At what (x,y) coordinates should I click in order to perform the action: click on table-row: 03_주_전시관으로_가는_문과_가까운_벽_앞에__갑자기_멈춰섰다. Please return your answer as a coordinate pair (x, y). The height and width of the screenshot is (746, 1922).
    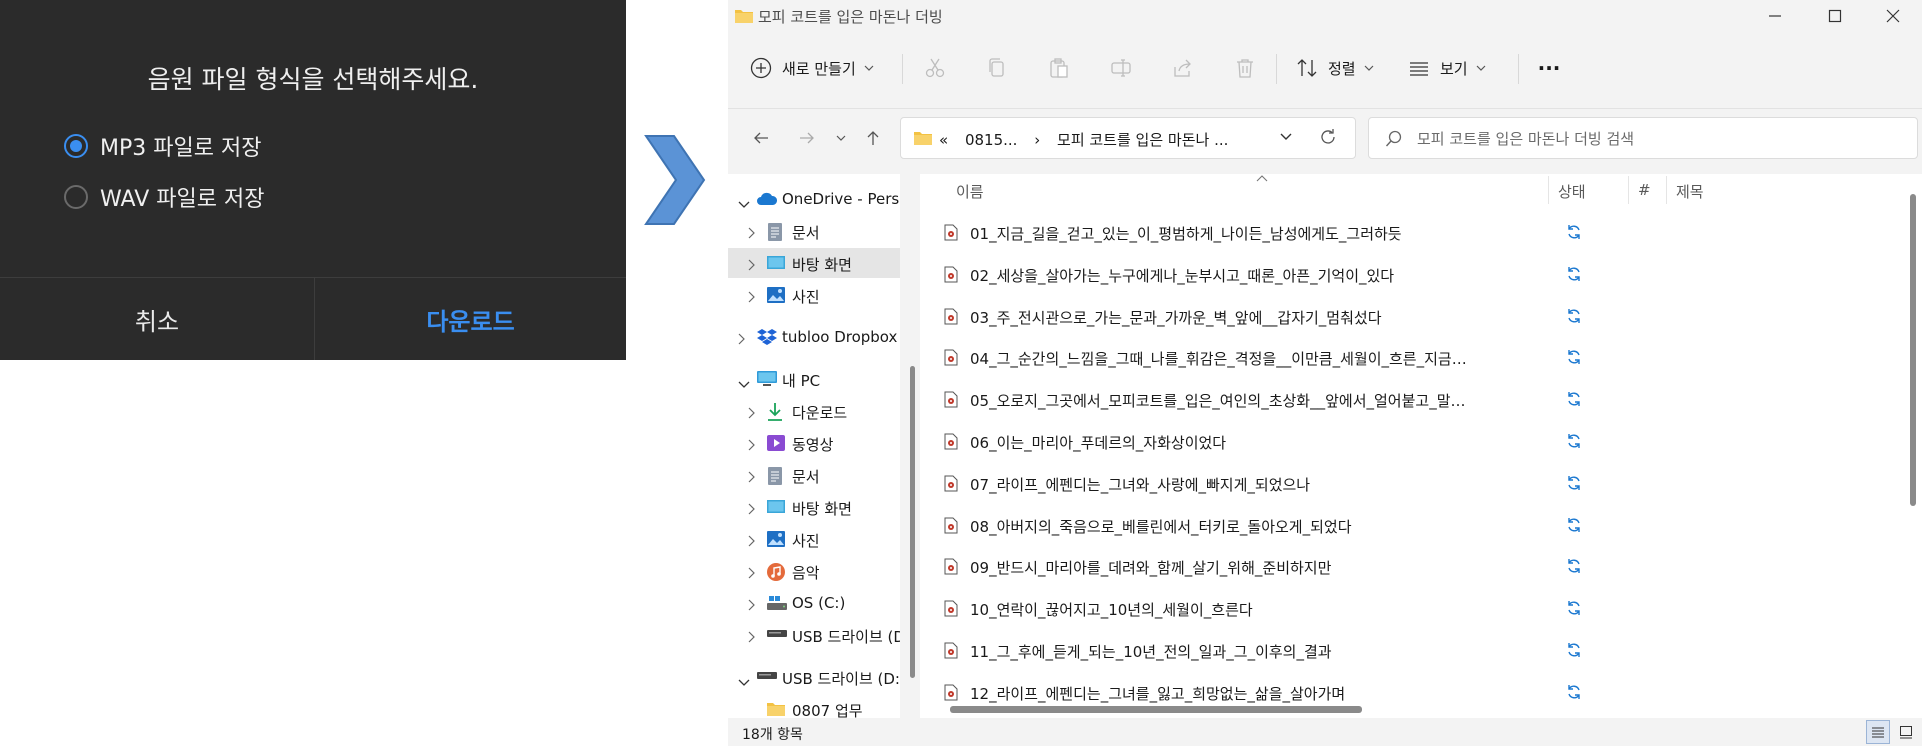
    Looking at the image, I should click on (1420, 316).